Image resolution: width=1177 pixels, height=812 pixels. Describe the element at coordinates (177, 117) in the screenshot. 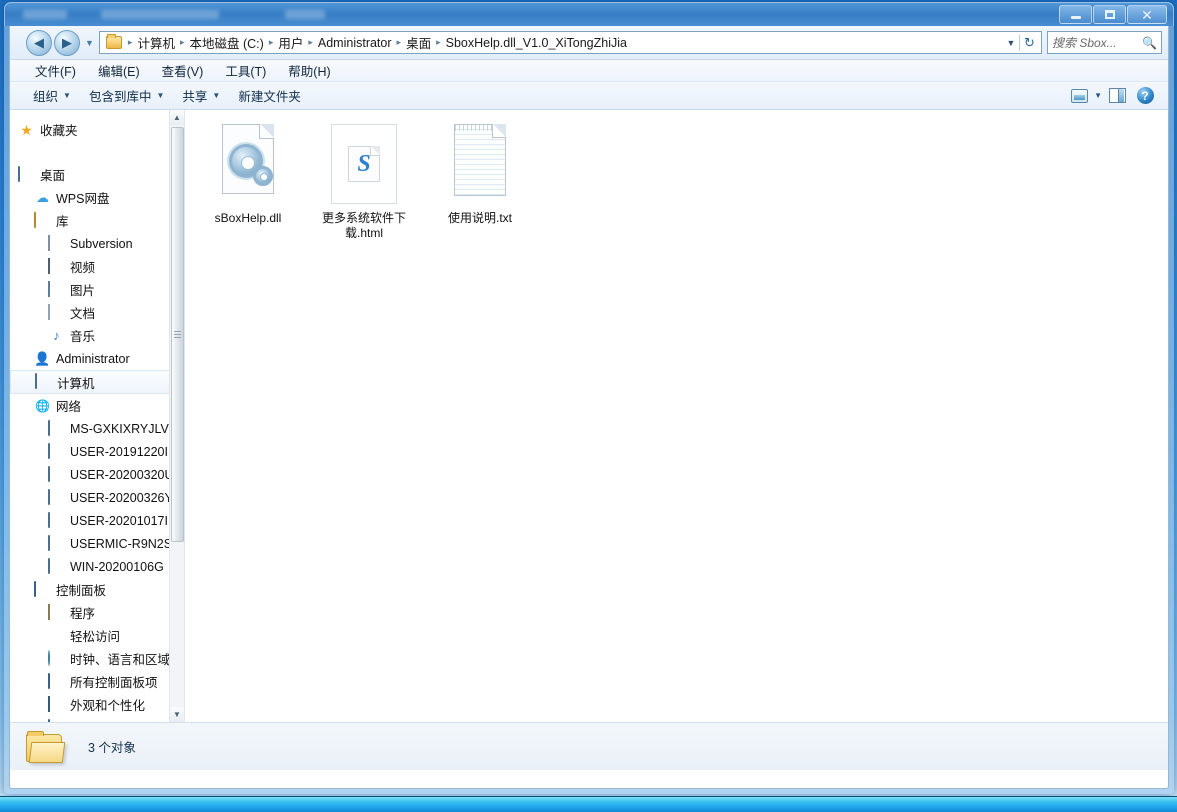

I see `scroll-up-button: ▲` at that location.